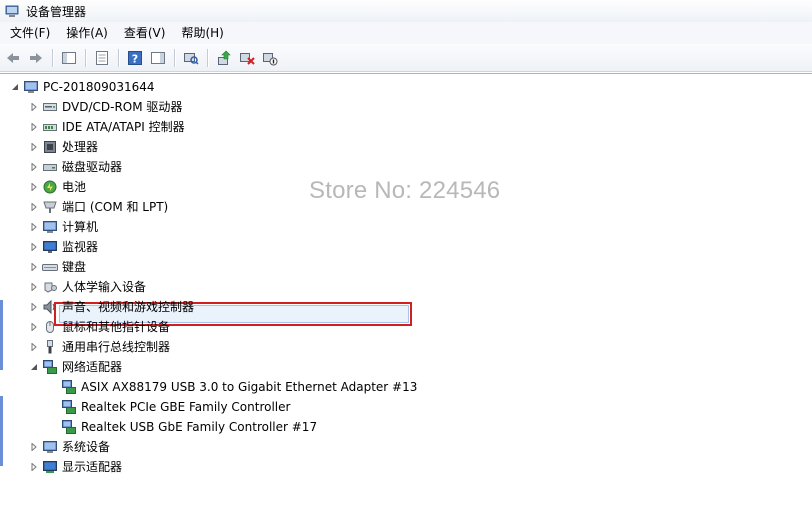  Describe the element at coordinates (69, 58) in the screenshot. I see `show-hide-console-tree-icon` at that location.